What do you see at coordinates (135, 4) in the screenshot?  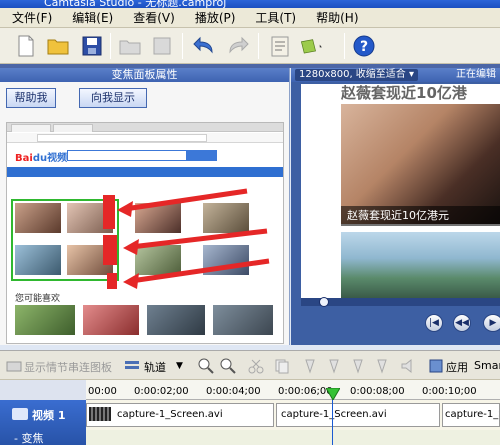 I see `window-title: Camtasia Studio - 无标题.camproj` at bounding box center [135, 4].